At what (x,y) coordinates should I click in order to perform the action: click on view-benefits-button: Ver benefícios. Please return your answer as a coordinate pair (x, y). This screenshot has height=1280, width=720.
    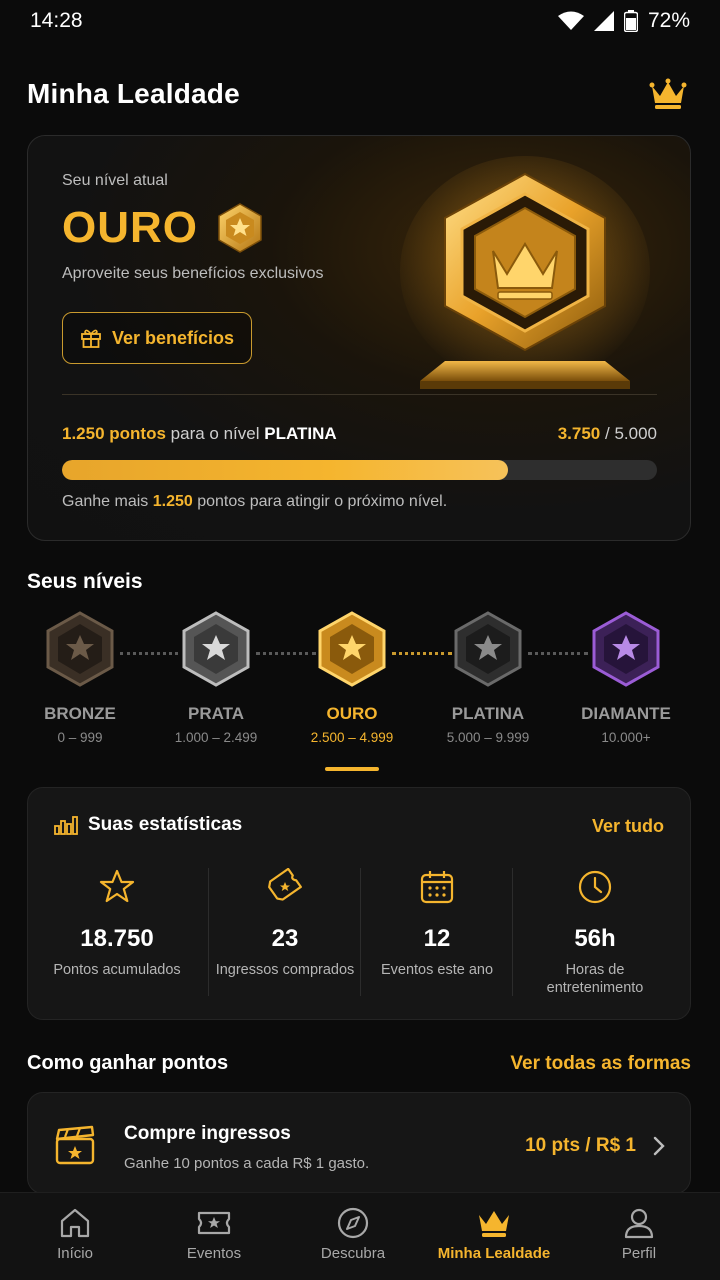
    Looking at the image, I should click on (157, 338).